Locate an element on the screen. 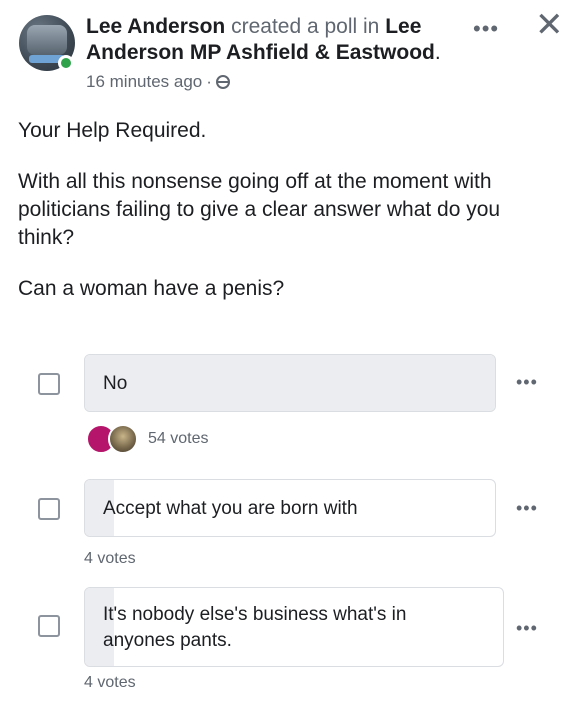  poll-option-2-more-icon: ••• is located at coordinates (527, 508).